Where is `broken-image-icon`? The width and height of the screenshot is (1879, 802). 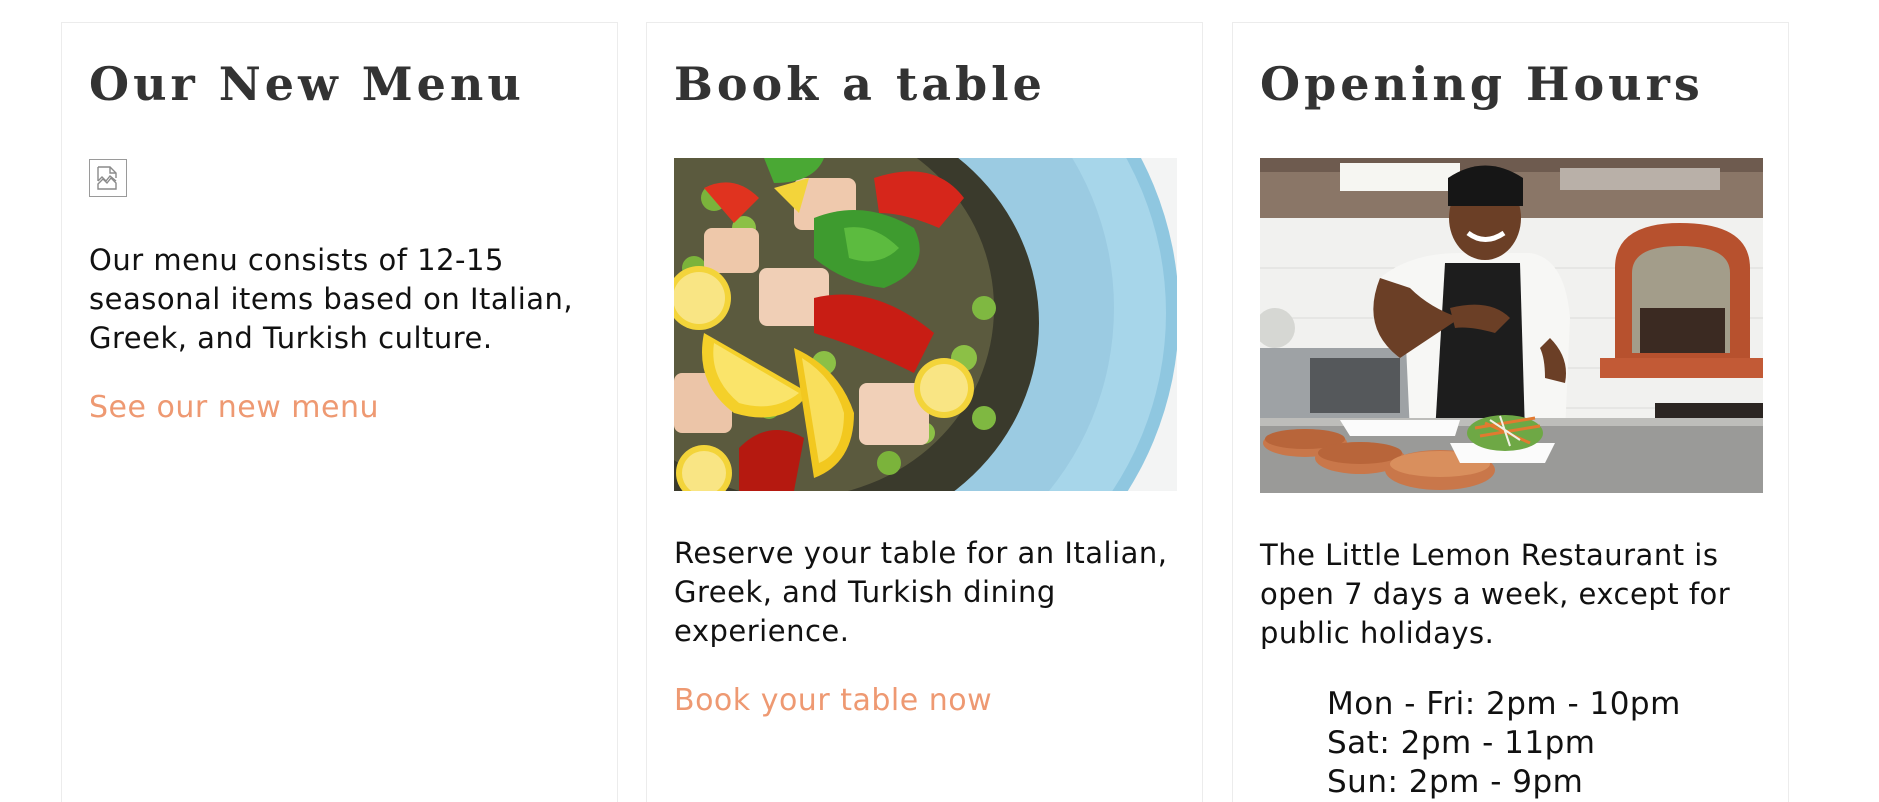
broken-image-icon is located at coordinates (108, 178).